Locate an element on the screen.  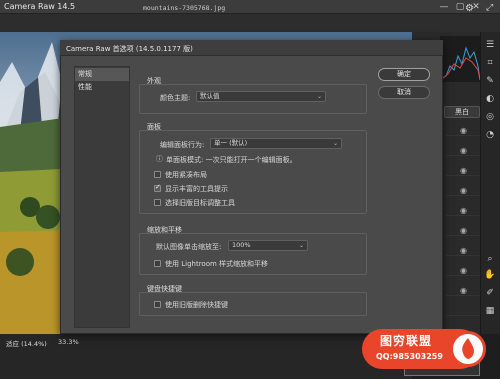
panel-behavior-value: 单一 (默认) is located at coordinates (231, 143).